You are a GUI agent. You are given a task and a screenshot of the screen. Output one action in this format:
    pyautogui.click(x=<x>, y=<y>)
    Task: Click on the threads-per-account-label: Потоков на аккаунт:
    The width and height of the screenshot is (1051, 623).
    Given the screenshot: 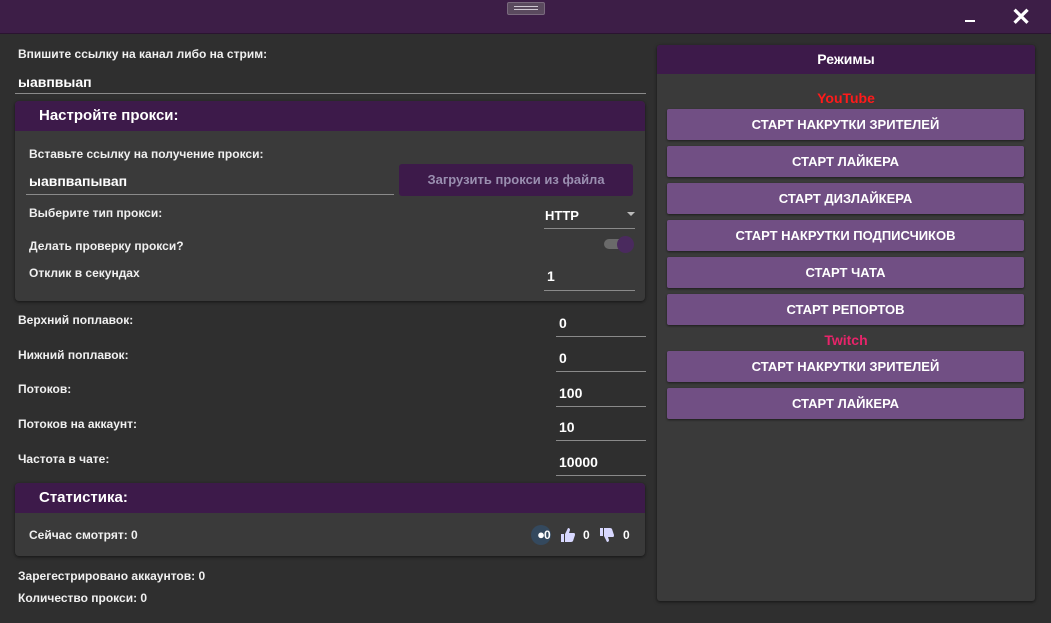 What is the action you would take?
    pyautogui.click(x=78, y=424)
    